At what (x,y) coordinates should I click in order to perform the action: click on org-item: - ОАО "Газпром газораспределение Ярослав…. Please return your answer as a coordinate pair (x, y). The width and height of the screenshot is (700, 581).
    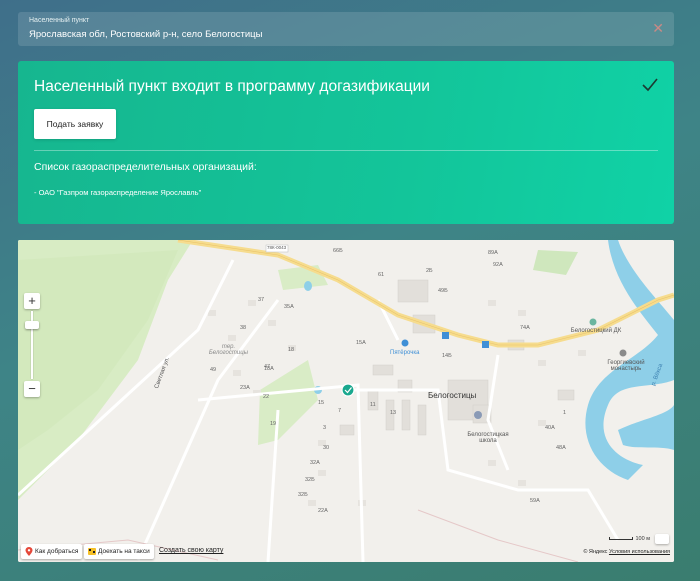
    Looking at the image, I should click on (118, 192).